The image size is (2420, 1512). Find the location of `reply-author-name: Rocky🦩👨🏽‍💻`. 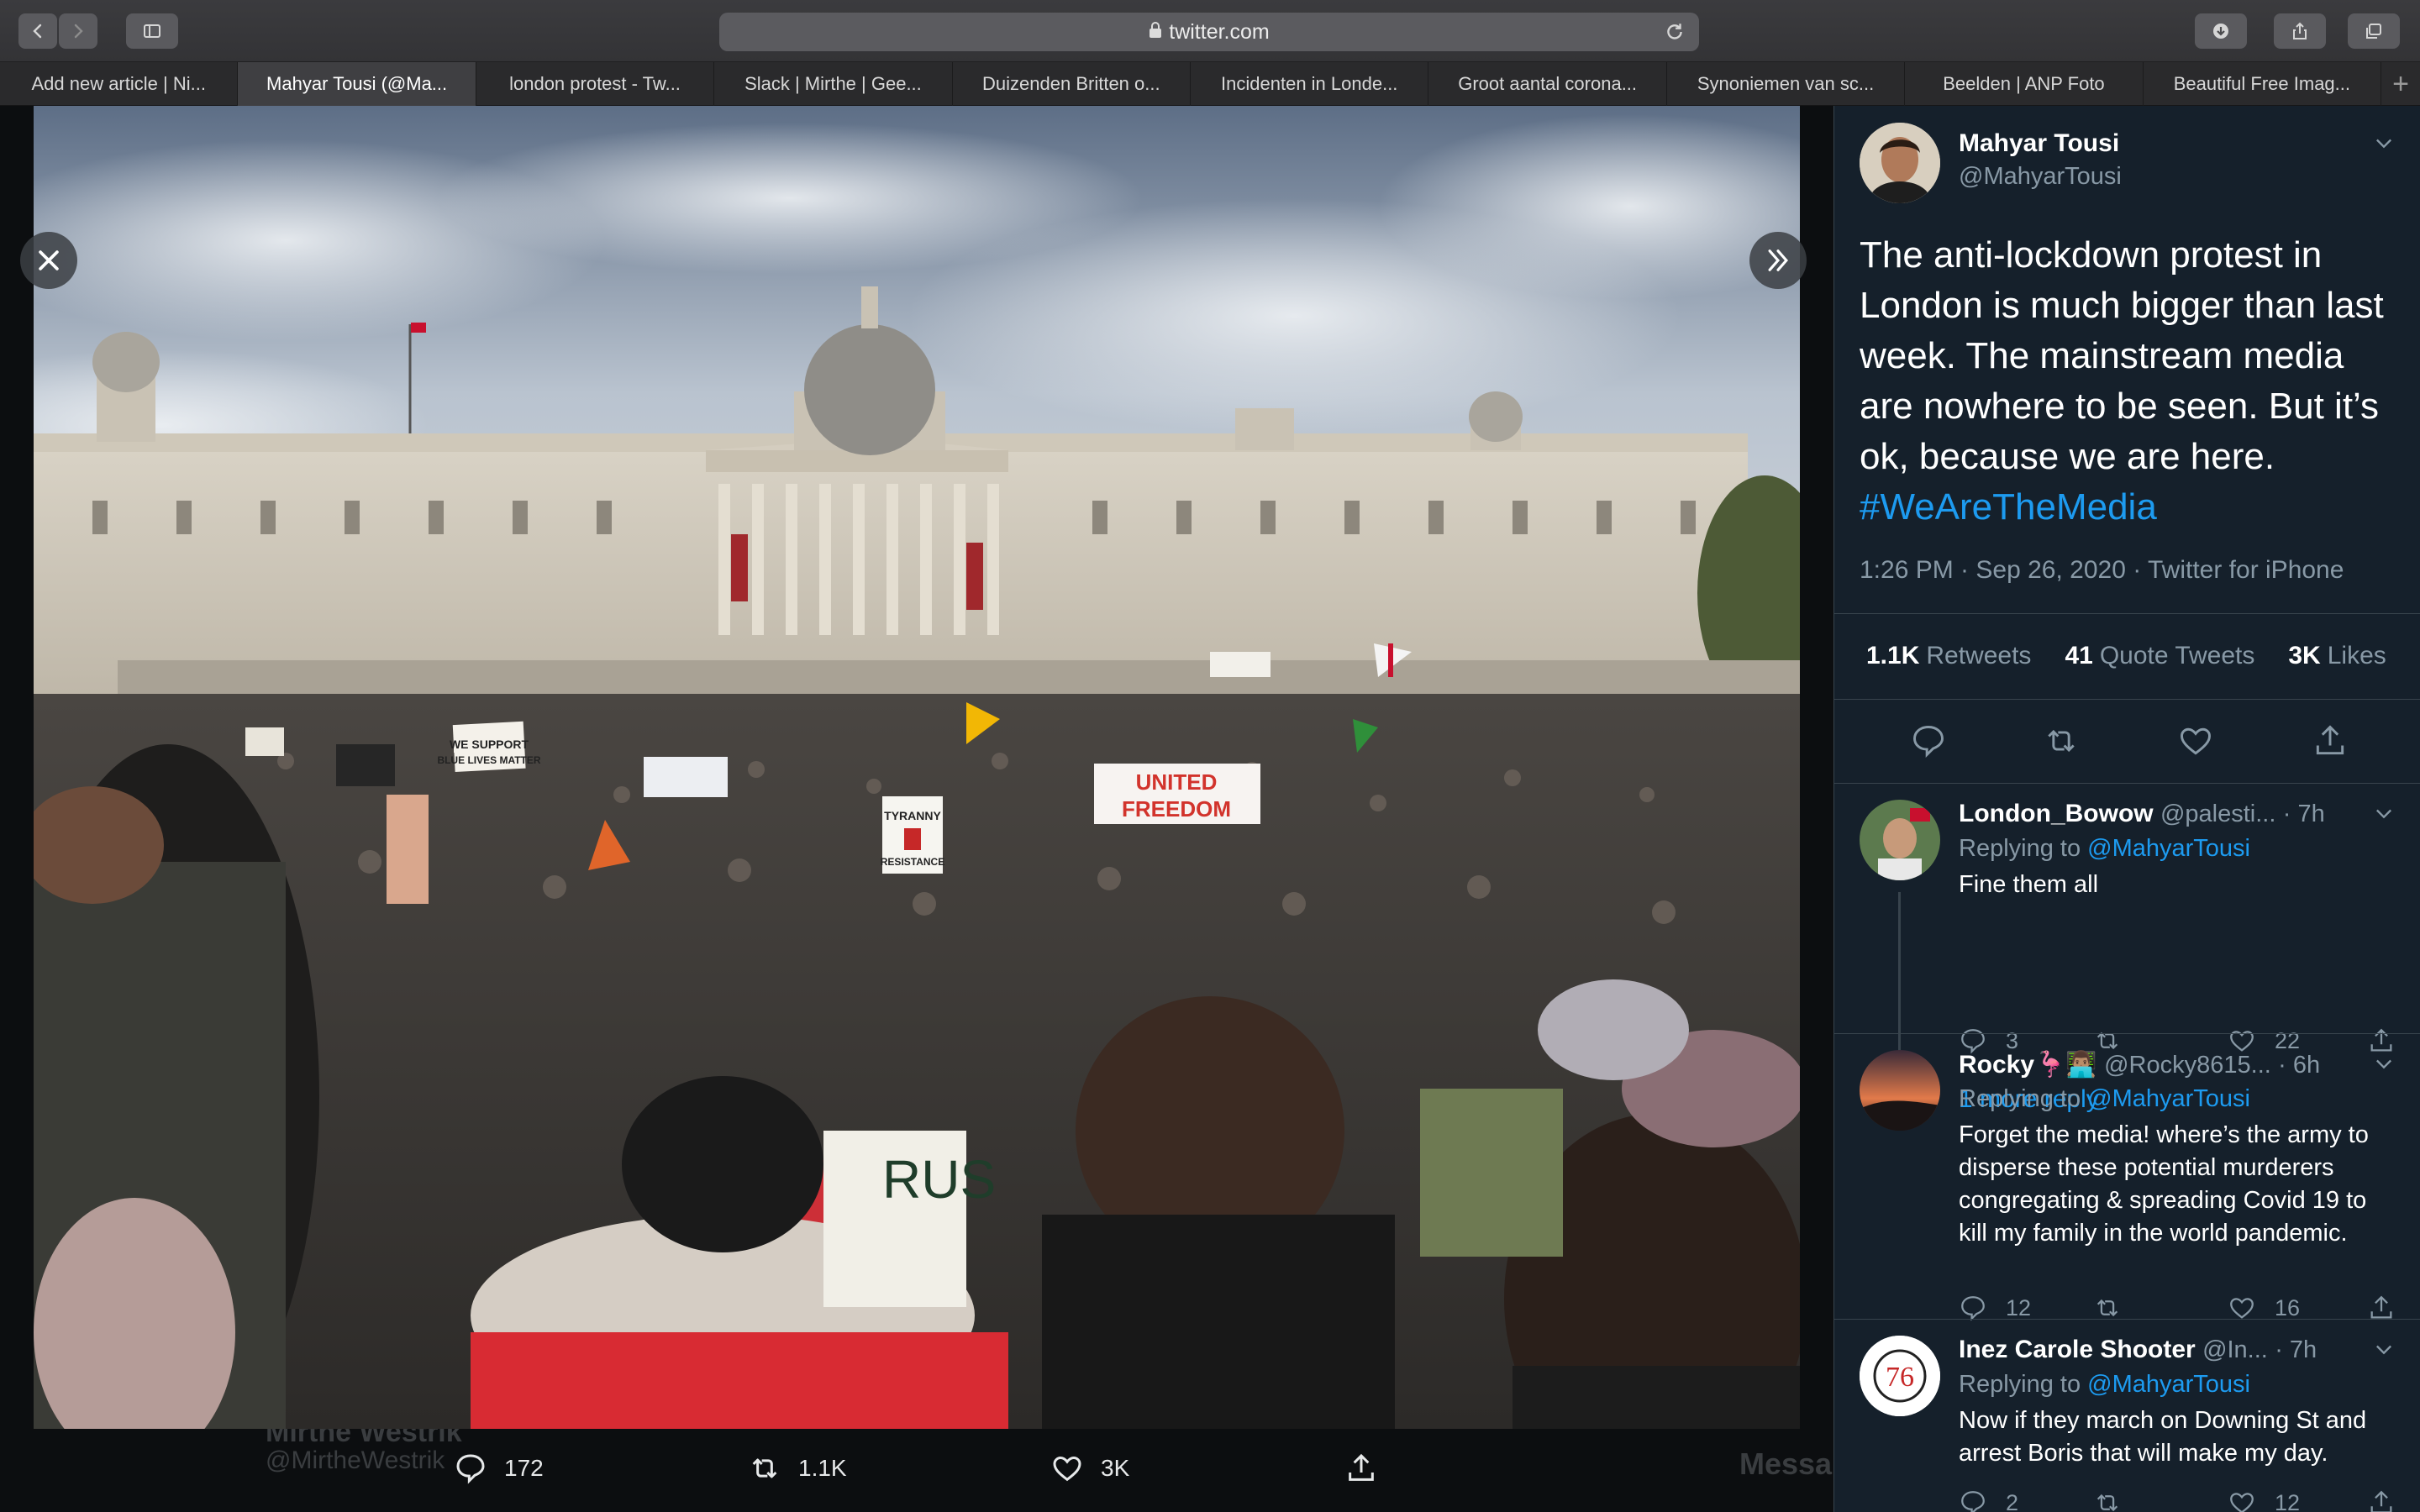

reply-author-name: Rocky🦩👨🏽‍💻 is located at coordinates (2028, 1065).